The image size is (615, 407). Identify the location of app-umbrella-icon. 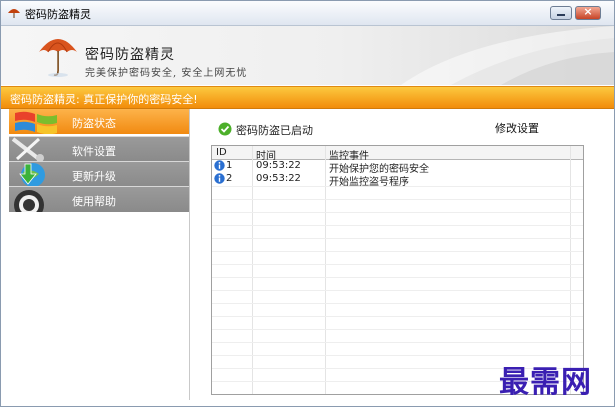
(14, 13).